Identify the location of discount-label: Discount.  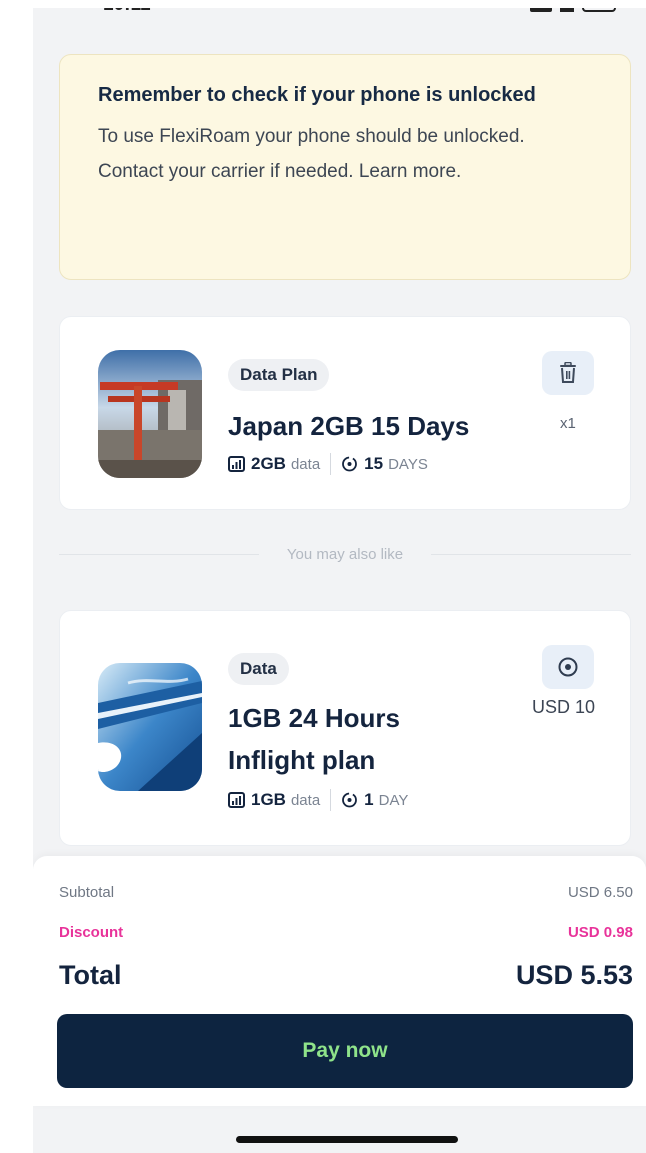
(91, 932).